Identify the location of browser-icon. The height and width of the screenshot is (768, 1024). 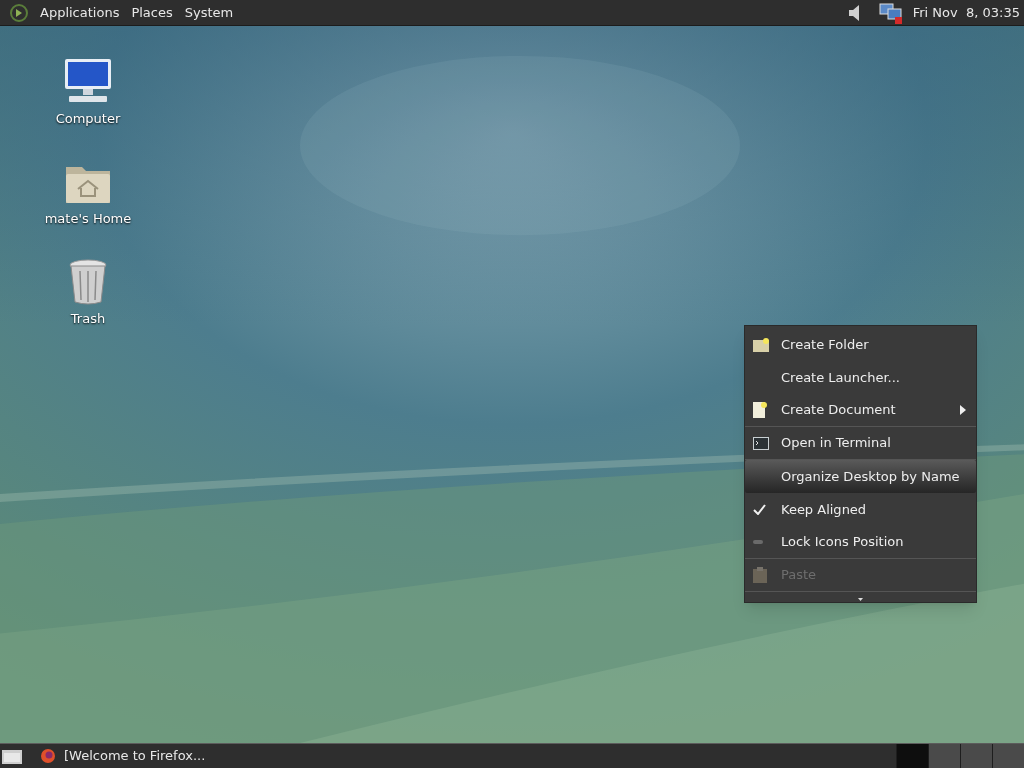
(48, 756).